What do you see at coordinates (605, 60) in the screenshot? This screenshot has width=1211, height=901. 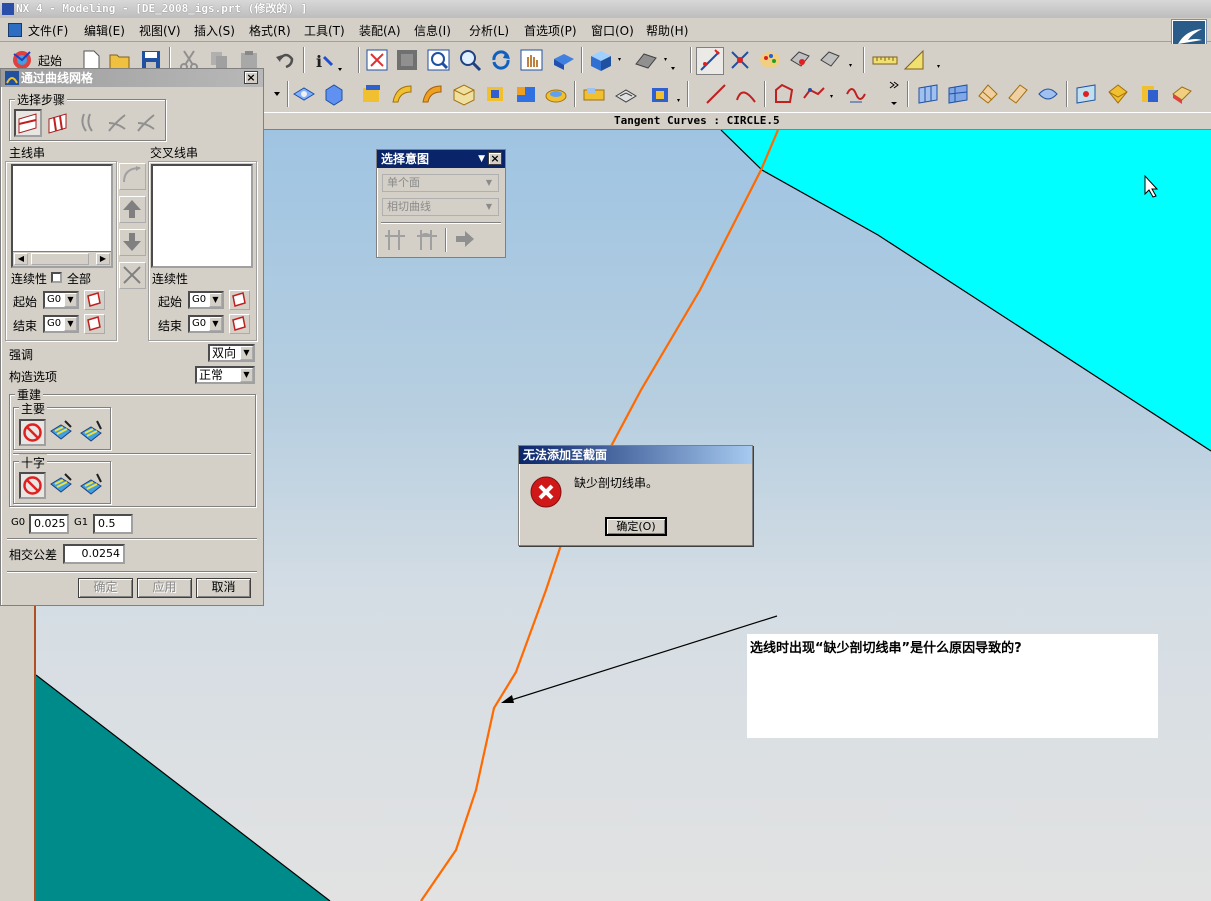 I see `rendering-style-icon` at bounding box center [605, 60].